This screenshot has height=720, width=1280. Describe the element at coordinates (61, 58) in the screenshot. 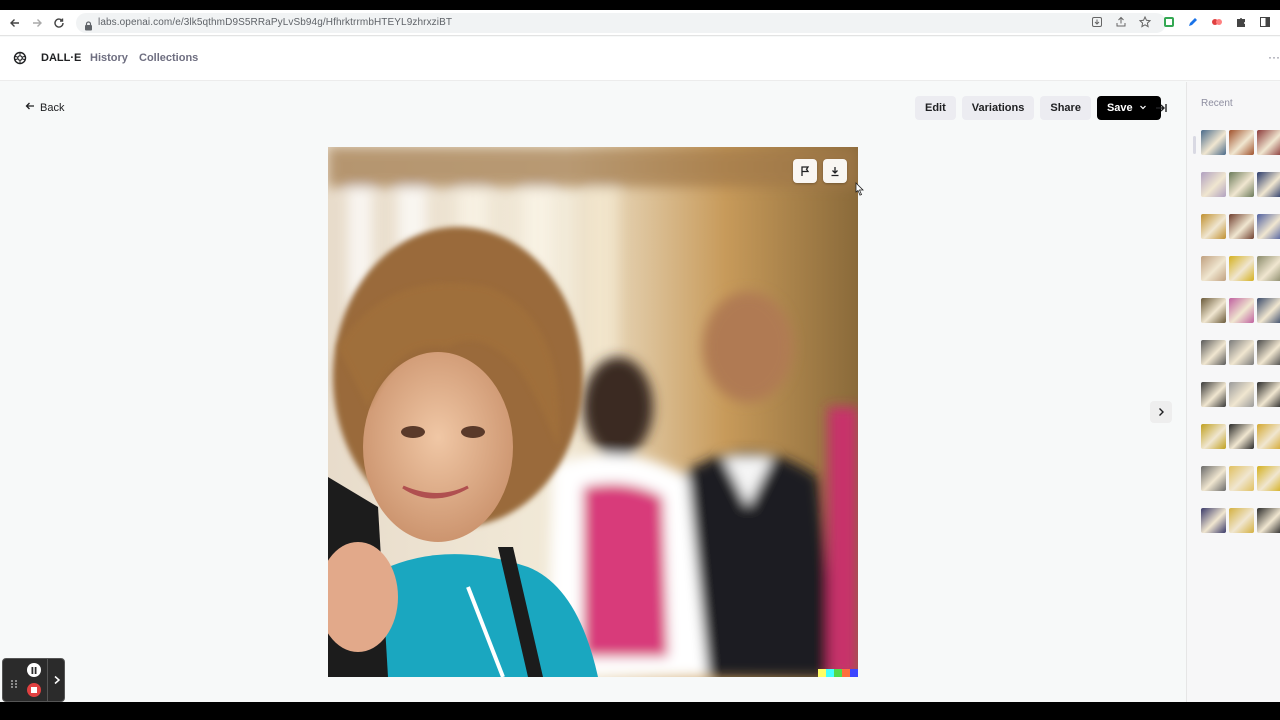

I see `brand-name: DALL·E` at that location.